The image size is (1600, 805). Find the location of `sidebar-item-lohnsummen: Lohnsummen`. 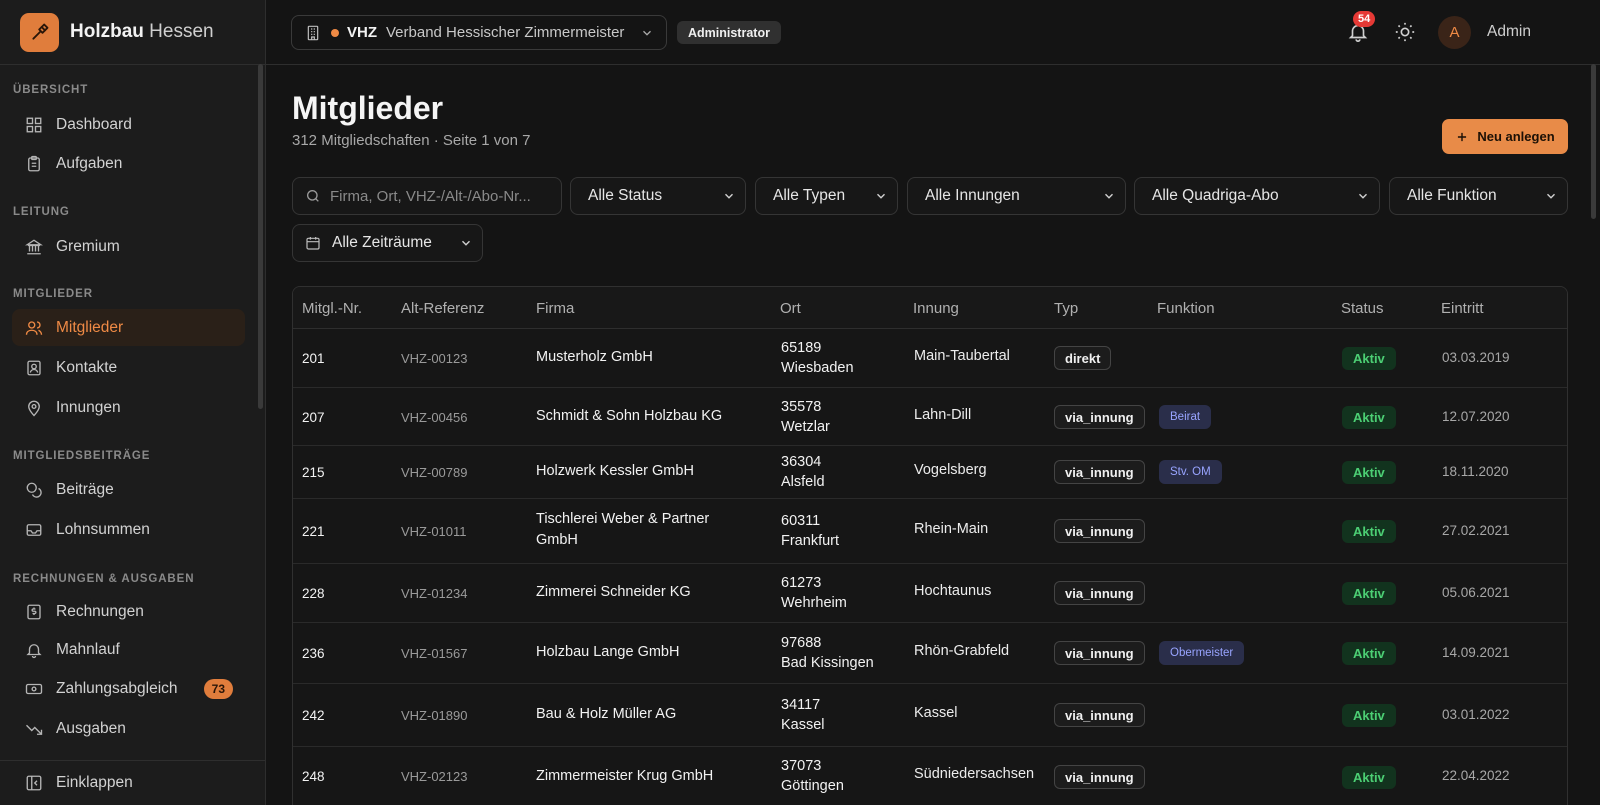

sidebar-item-lohnsummen: Lohnsummen is located at coordinates (128, 529).